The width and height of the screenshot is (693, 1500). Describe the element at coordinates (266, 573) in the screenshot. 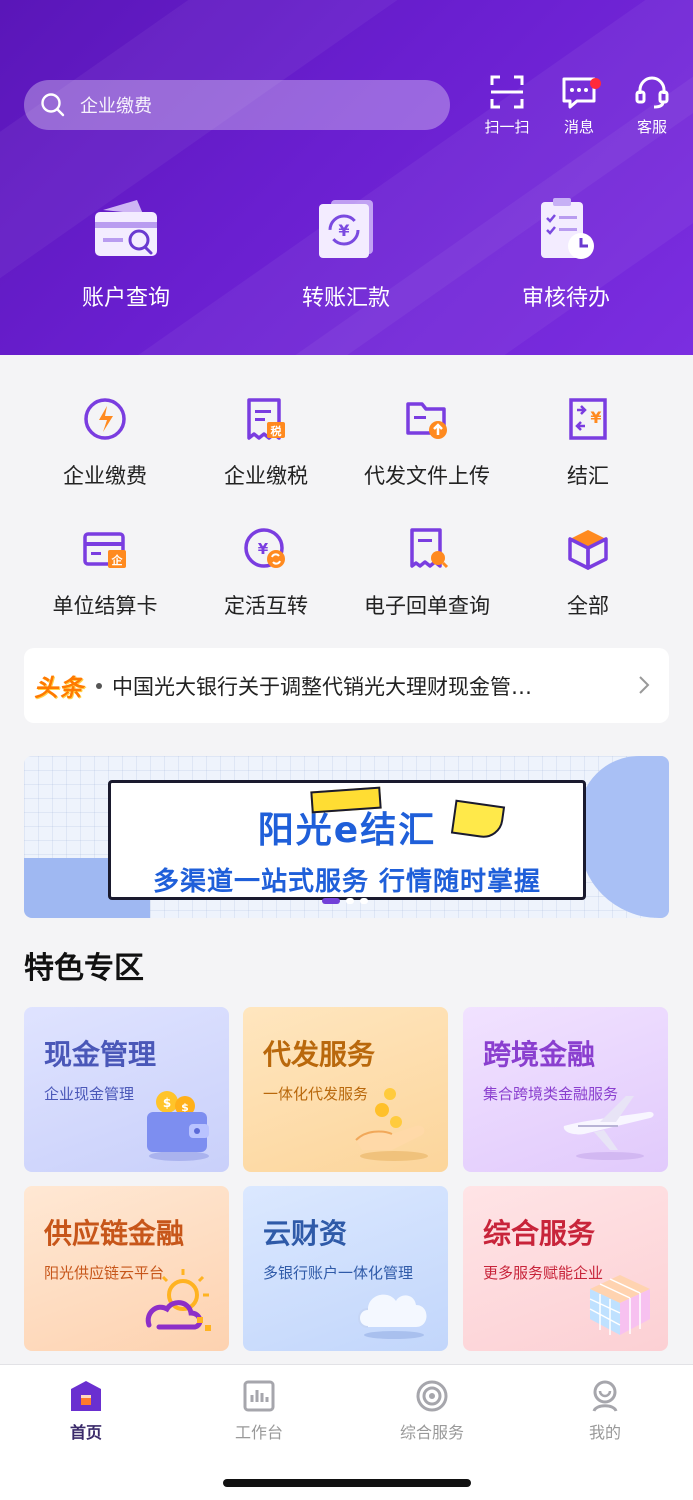

I see `service-deposit-transfer: ¥ 定活互转` at that location.